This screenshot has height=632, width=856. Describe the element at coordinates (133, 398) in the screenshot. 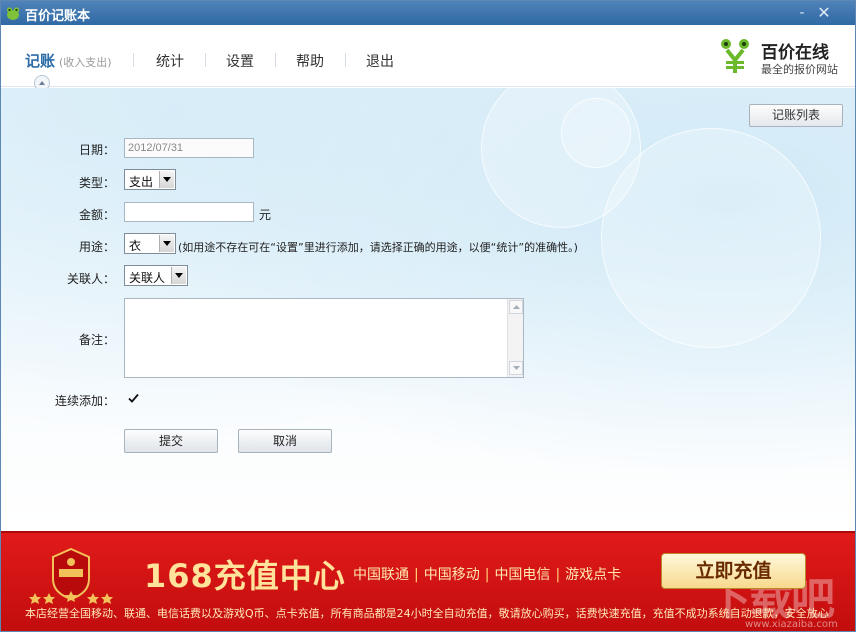

I see `continuous-add-checkbox` at that location.